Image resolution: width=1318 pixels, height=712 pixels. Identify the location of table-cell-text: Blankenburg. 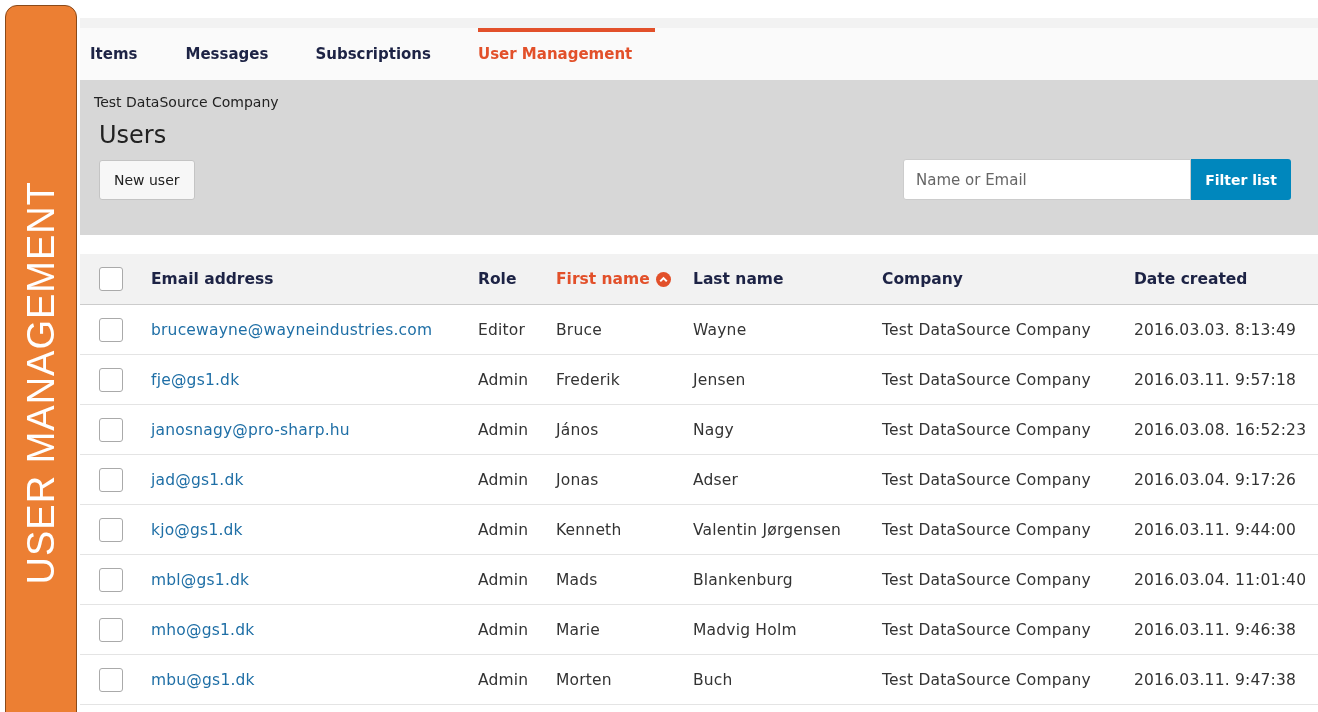
(743, 579).